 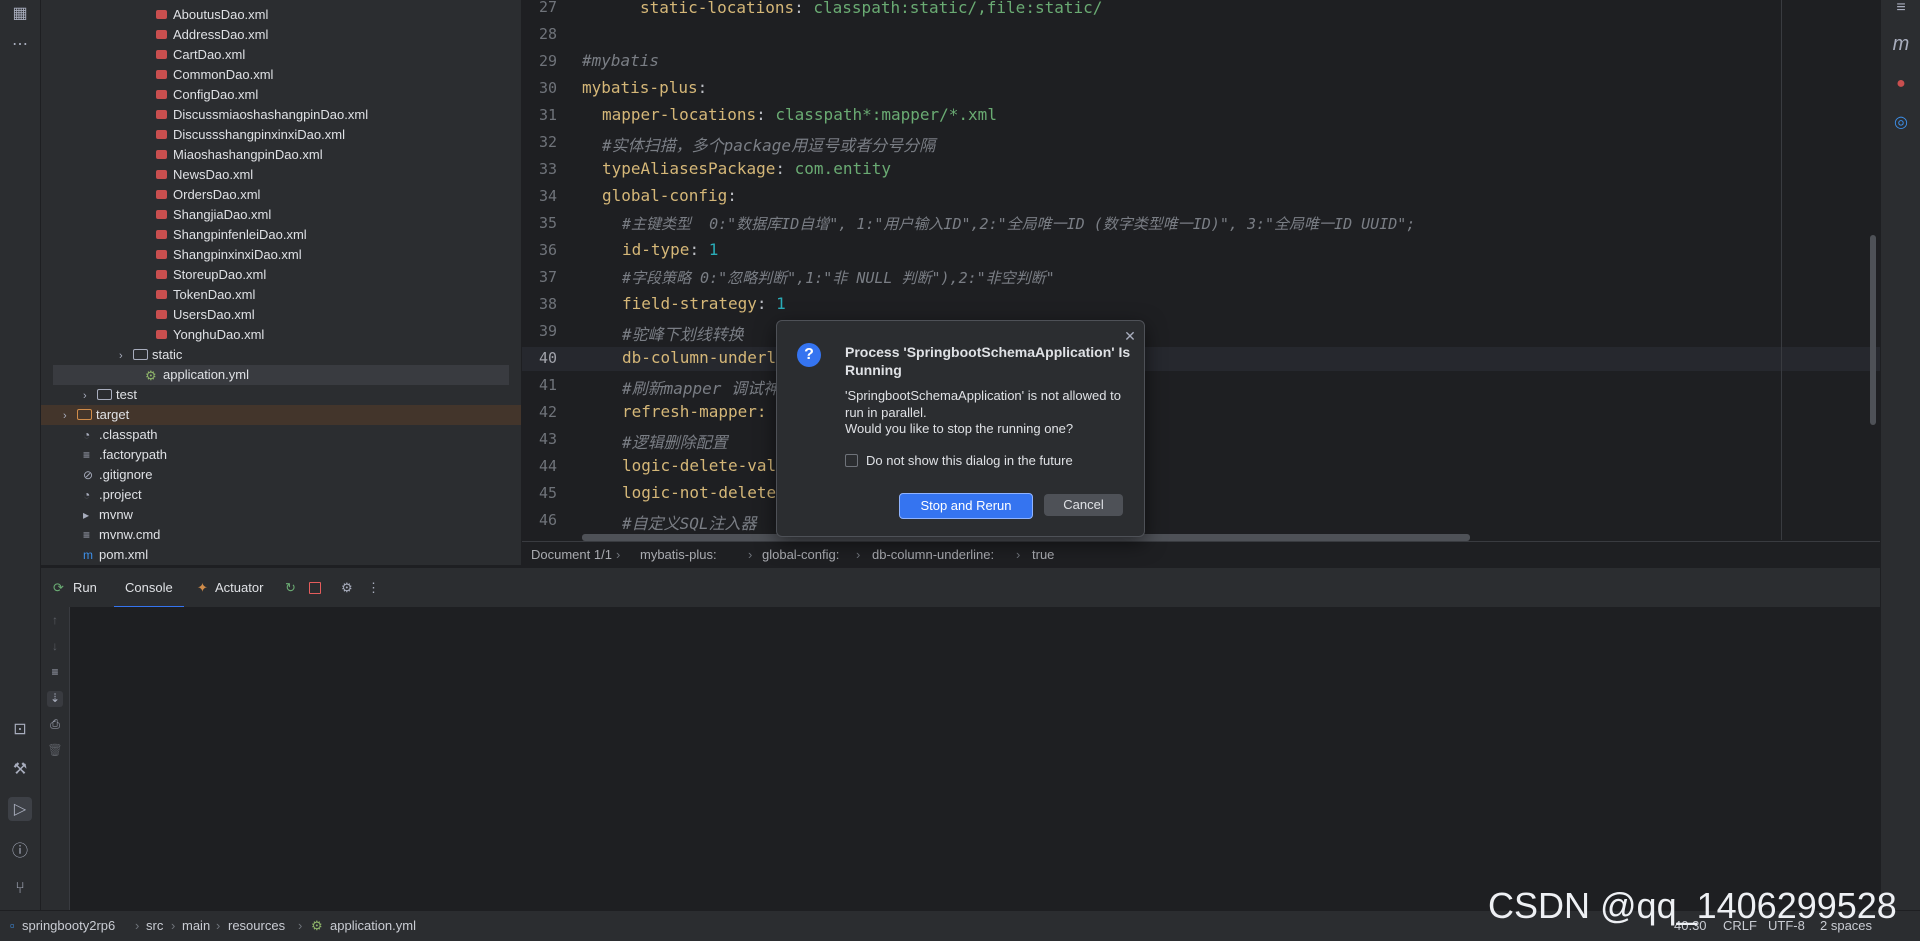 I want to click on code-line: typeAliasesPackage: com.entity, so click(x=746, y=168).